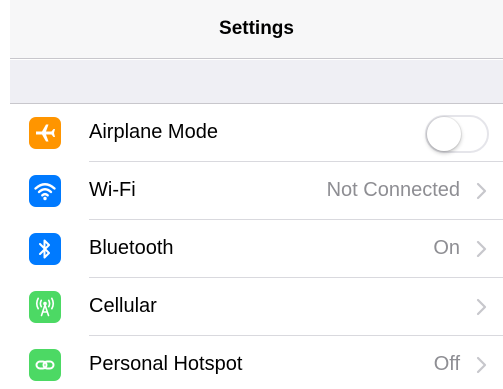 The width and height of the screenshot is (503, 389). I want to click on row-cellular: Cellular, so click(256, 307).